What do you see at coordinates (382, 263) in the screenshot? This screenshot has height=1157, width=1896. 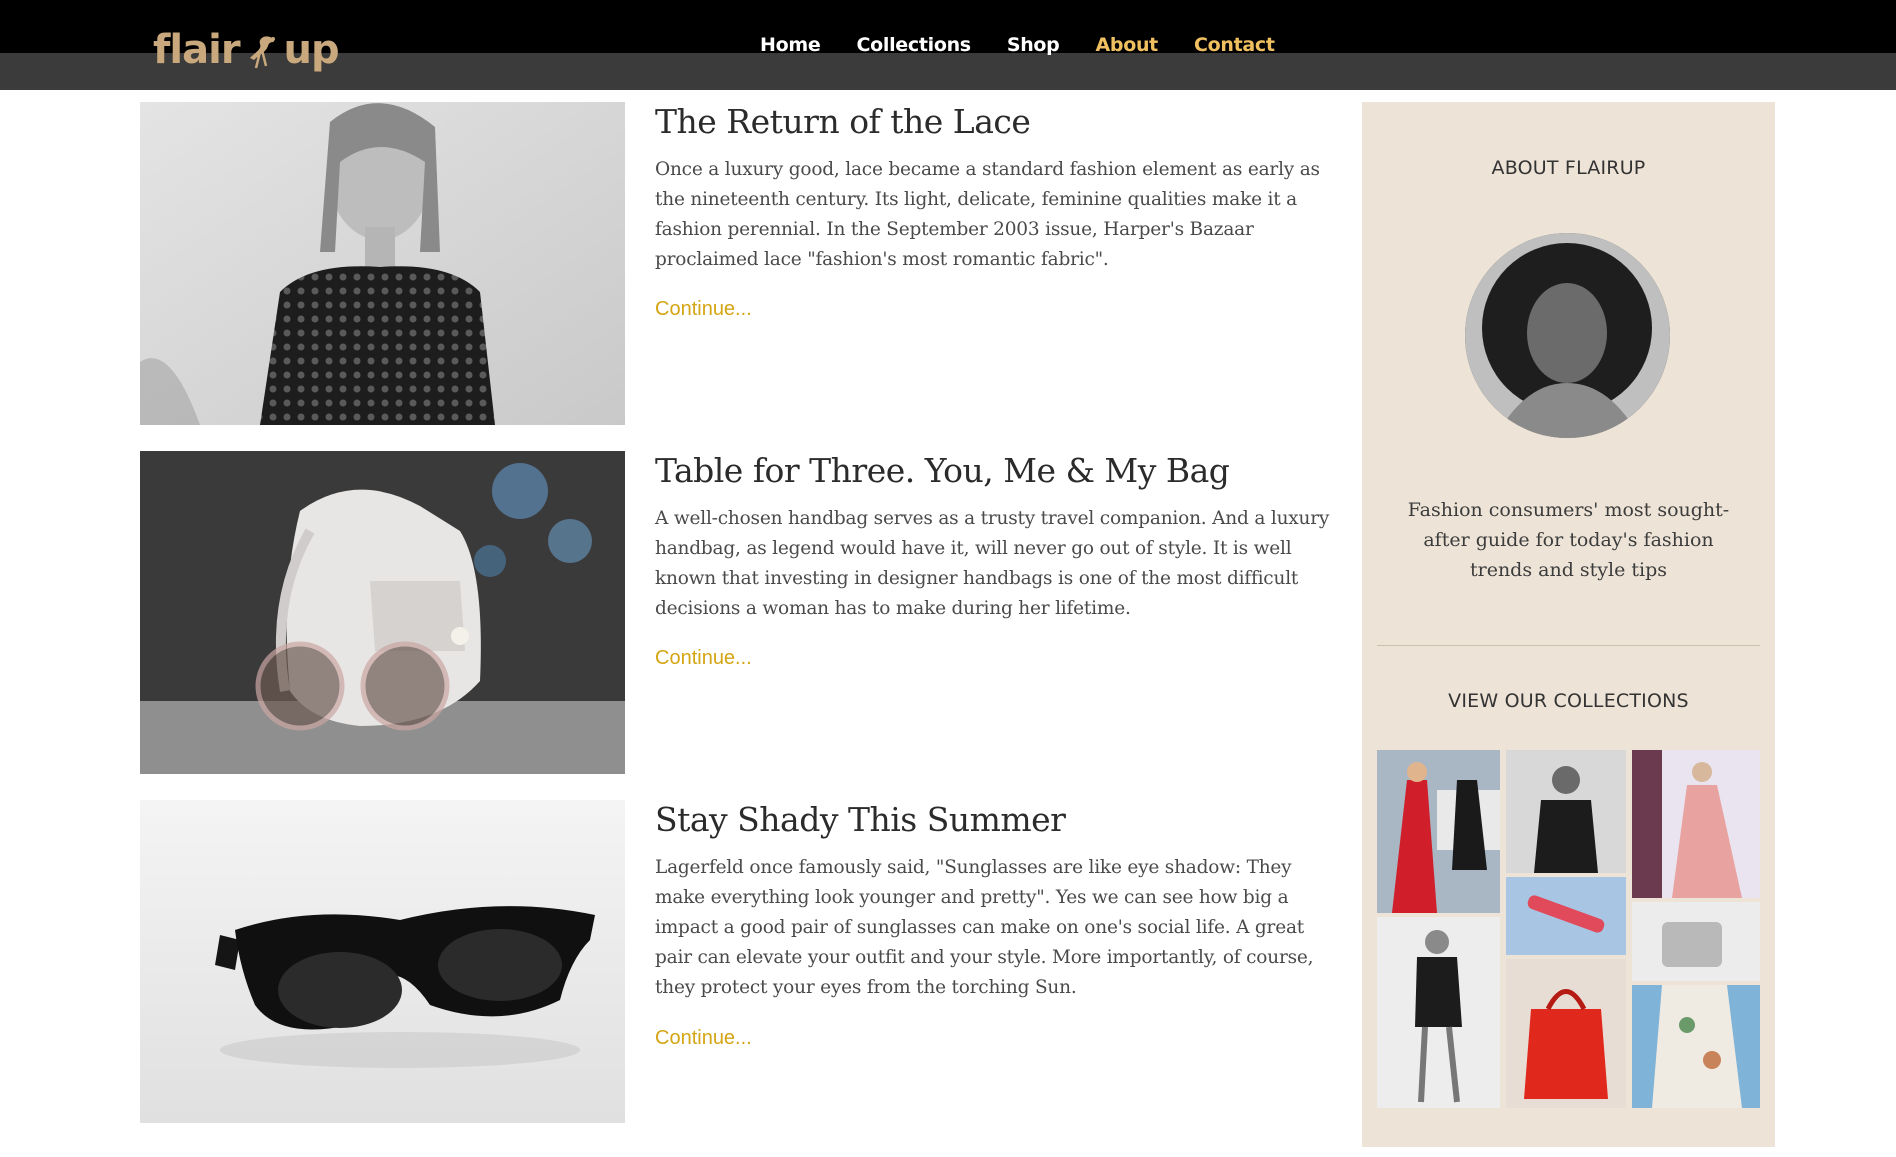 I see `post-image-lace` at bounding box center [382, 263].